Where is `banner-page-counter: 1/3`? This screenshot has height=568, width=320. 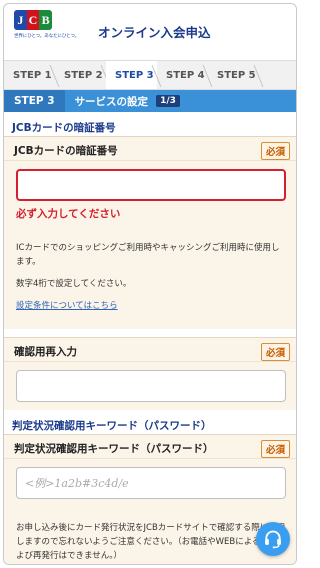
banner-page-counter: 1/3 is located at coordinates (168, 101).